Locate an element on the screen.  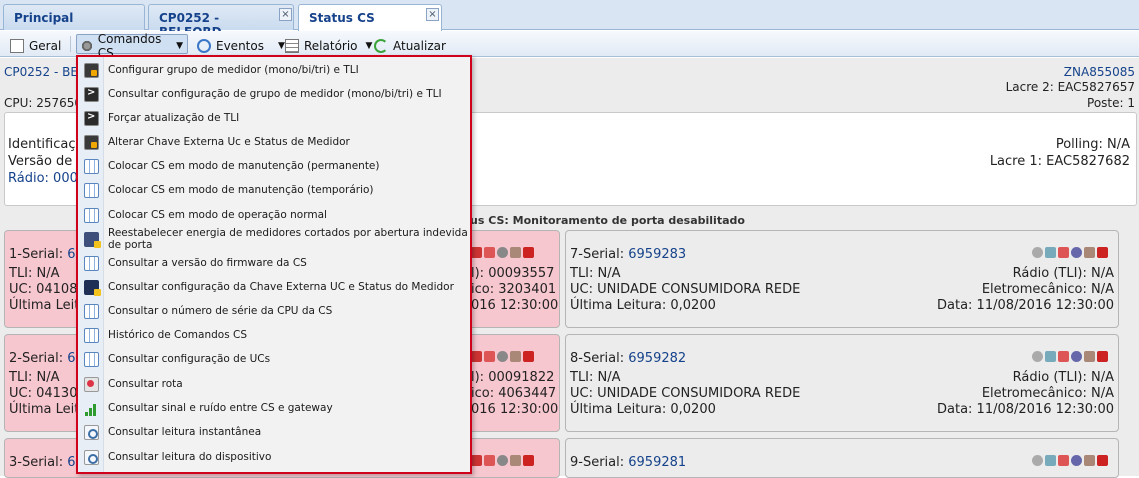
tab-label: Principal is located at coordinates (44, 18).